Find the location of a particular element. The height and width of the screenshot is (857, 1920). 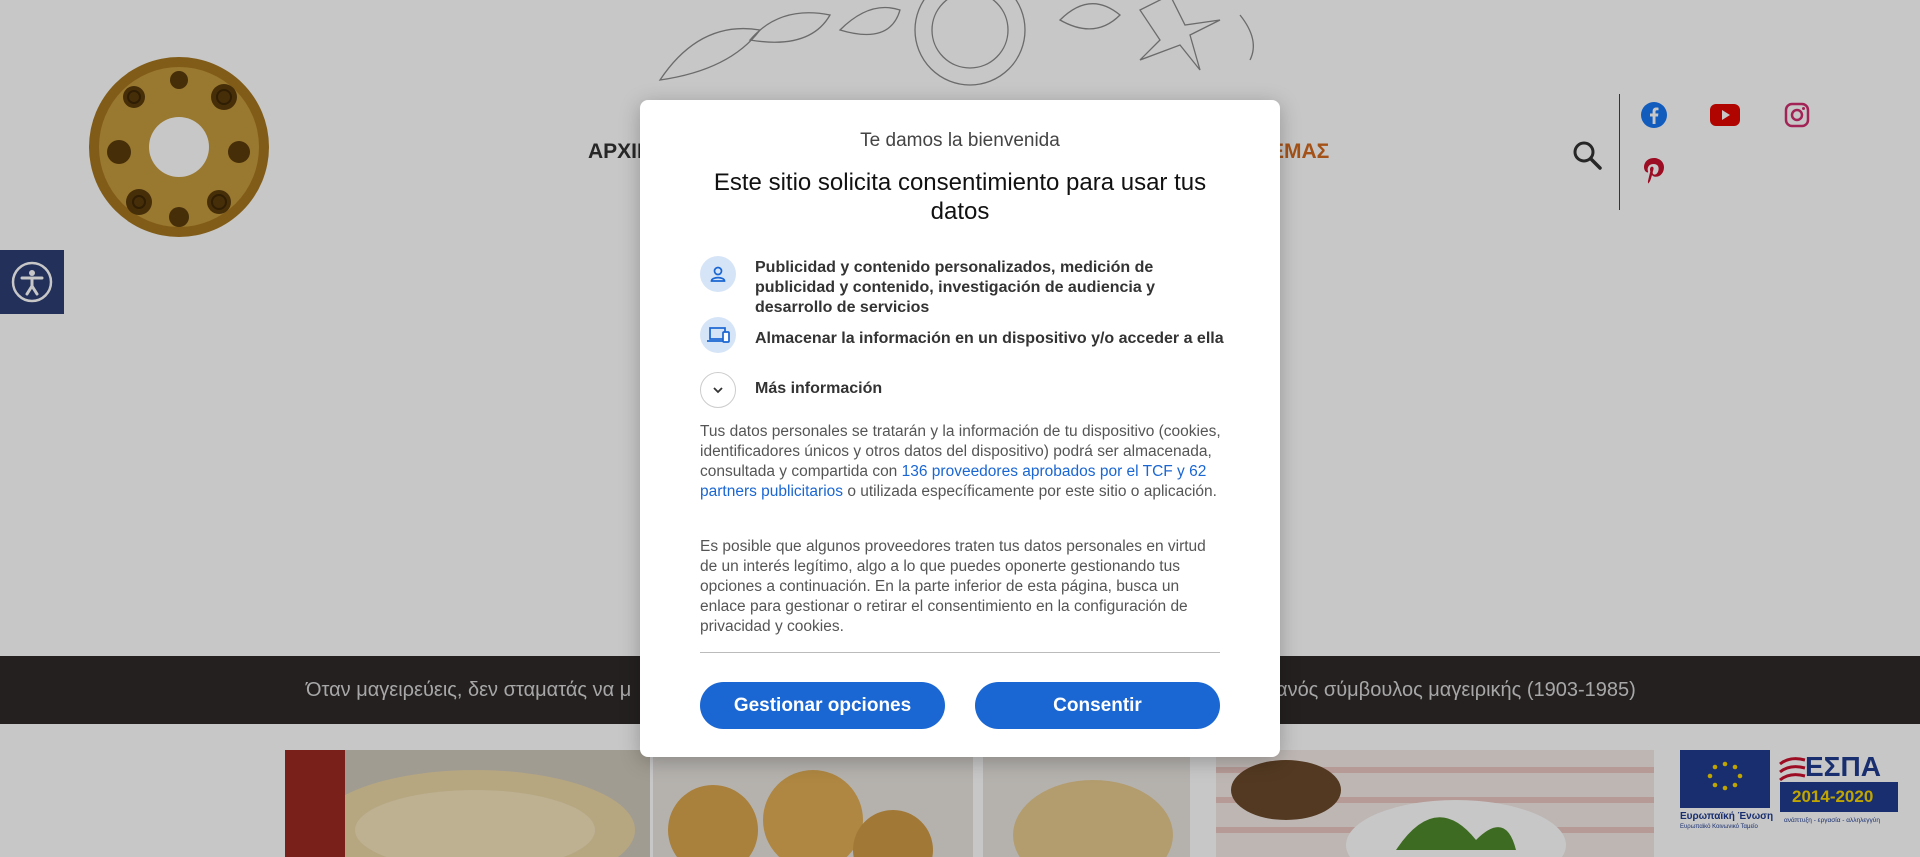

dialog-welcome: Te damos la bienvenida is located at coordinates (960, 140).